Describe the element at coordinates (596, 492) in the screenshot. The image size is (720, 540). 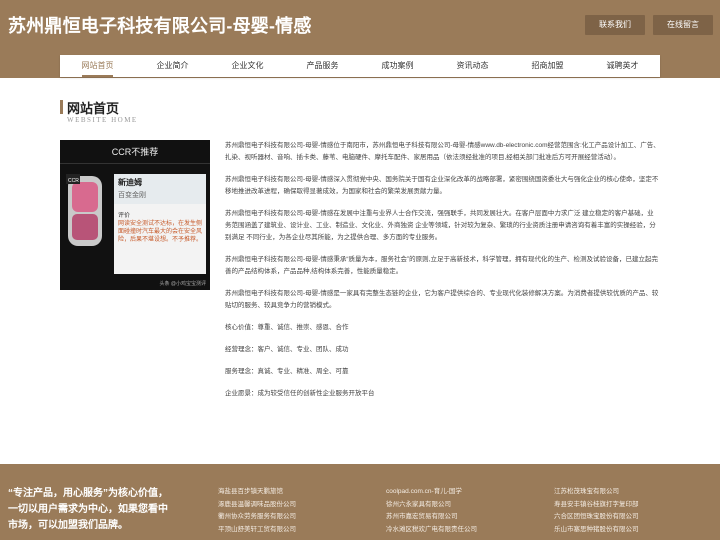
I see `footer-link: 江苏松茂珠宝有限公司` at that location.